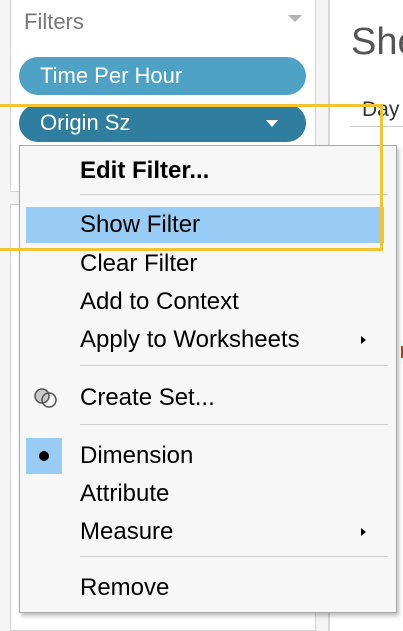 The height and width of the screenshot is (631, 403). What do you see at coordinates (272, 123) in the screenshot?
I see `pill-dropdown-icon` at bounding box center [272, 123].